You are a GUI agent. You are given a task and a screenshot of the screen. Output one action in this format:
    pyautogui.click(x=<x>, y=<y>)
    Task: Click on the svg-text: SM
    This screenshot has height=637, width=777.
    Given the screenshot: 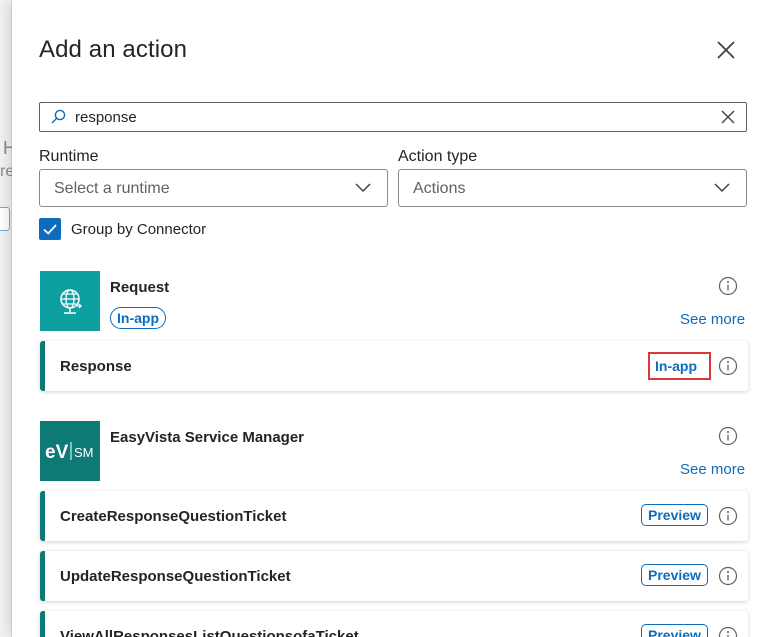 What is the action you would take?
    pyautogui.click(x=84, y=452)
    